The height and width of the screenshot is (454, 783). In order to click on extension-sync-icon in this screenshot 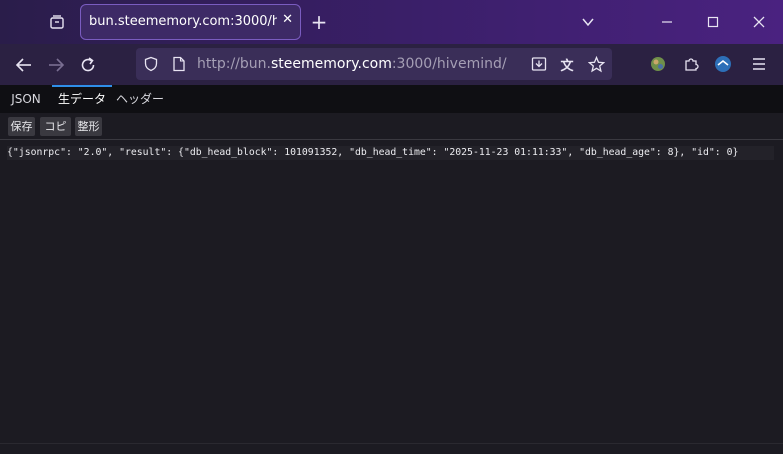, I will do `click(723, 64)`.